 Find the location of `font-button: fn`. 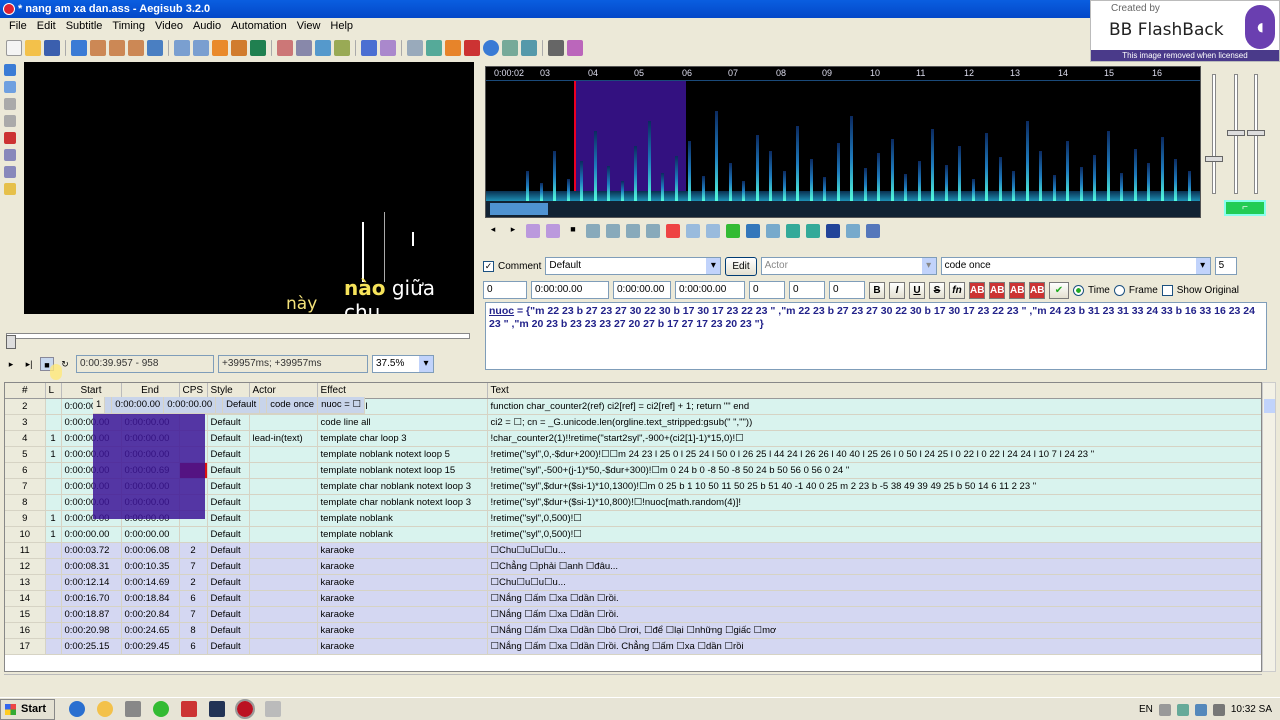

font-button: fn is located at coordinates (957, 290).